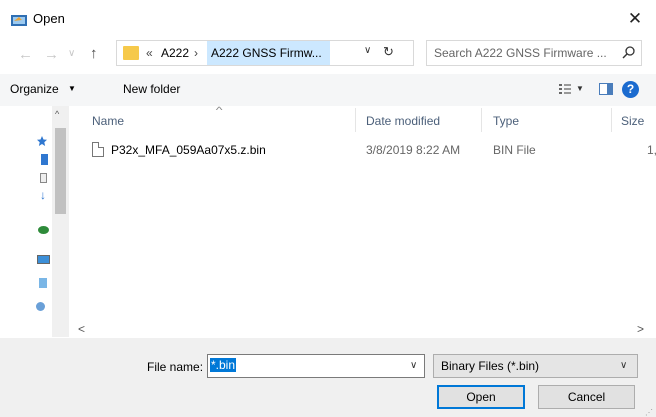 The image size is (656, 417). I want to click on file-name: P32x_MFA_059Aa07x5.z.bin, so click(188, 150).